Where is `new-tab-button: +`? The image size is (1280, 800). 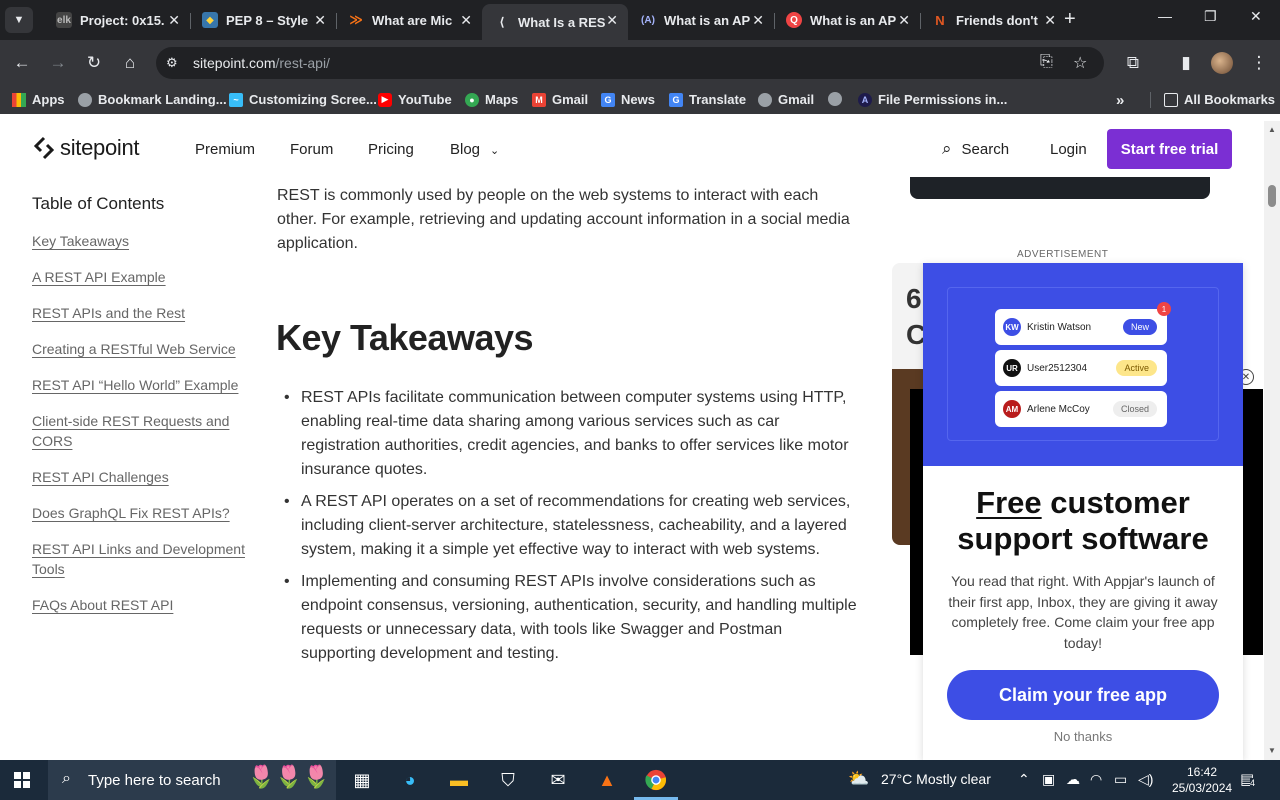 new-tab-button: + is located at coordinates (1070, 19).